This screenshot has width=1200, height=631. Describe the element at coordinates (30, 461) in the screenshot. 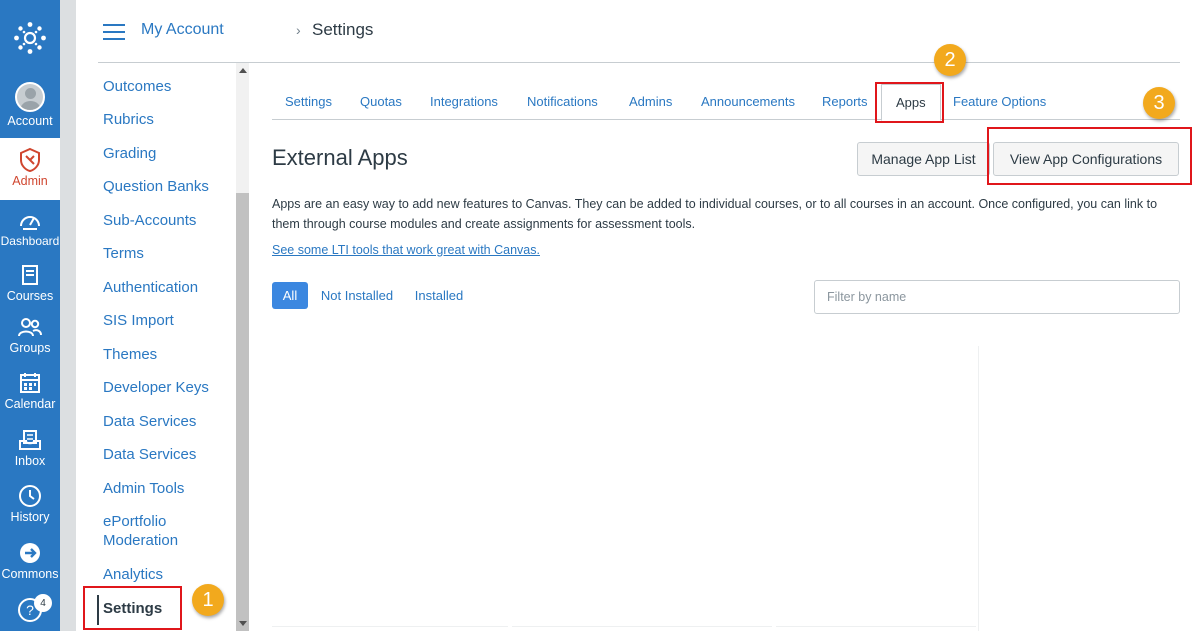

I see `nav-inbox-label: Inbox` at that location.